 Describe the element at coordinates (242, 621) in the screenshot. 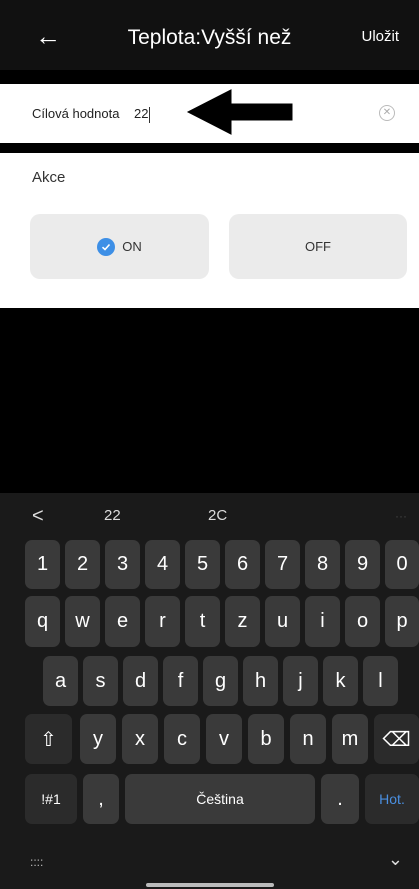

I see `key-z: z` at that location.